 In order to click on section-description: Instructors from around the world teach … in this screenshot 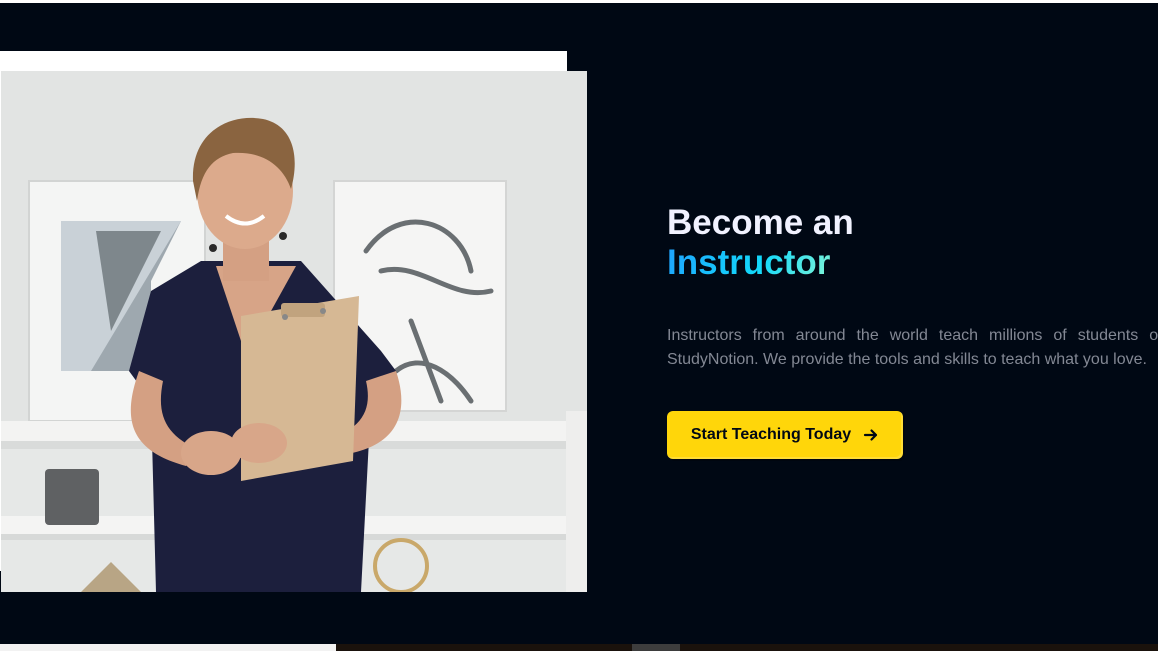, I will do `click(912, 347)`.